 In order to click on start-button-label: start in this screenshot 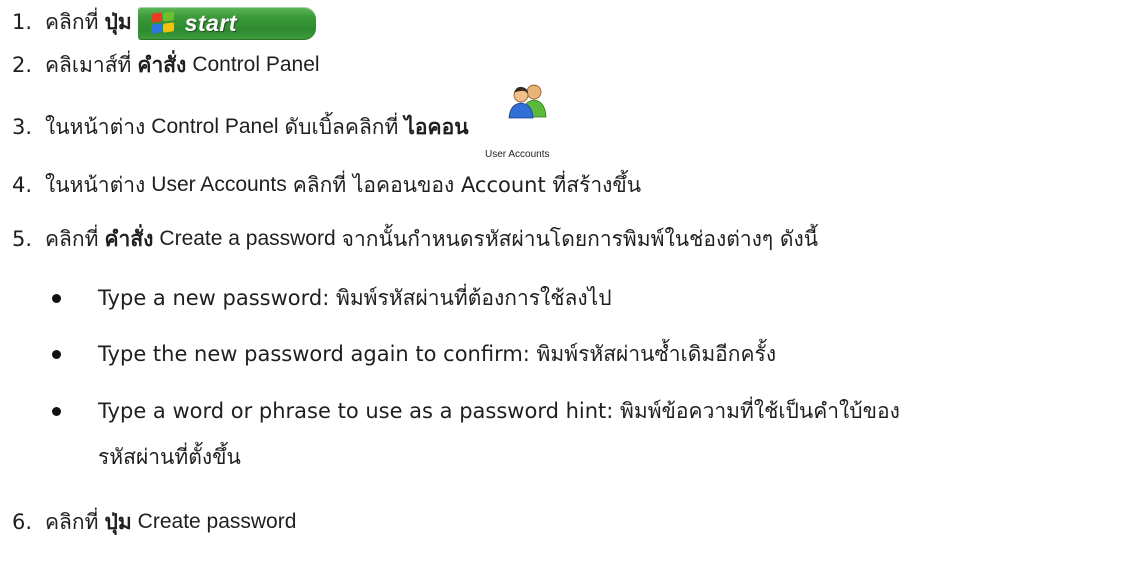, I will do `click(211, 22)`.